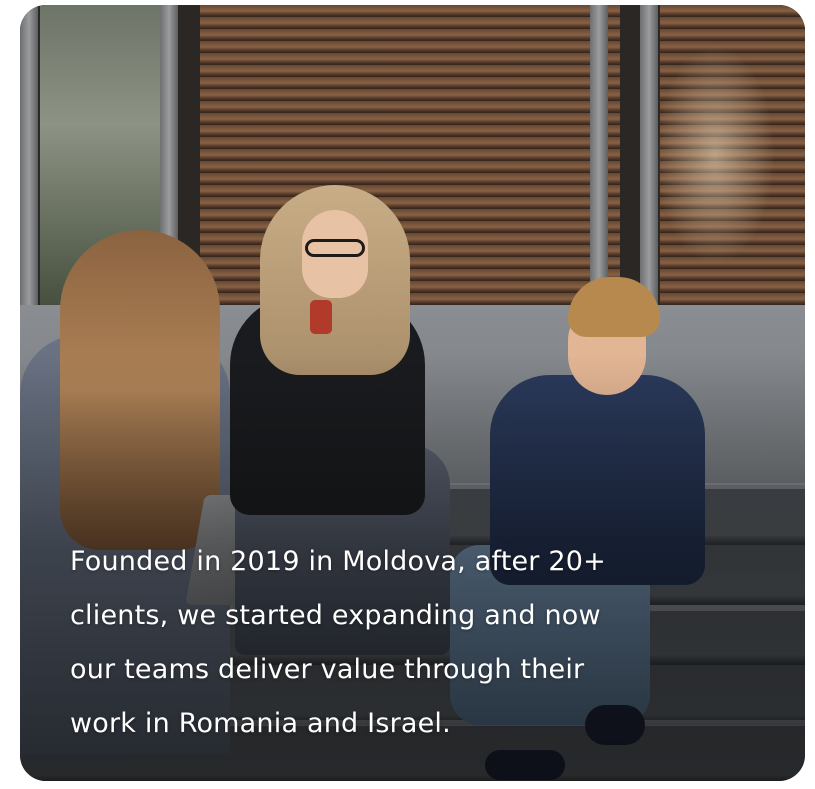 The height and width of the screenshot is (789, 815). Describe the element at coordinates (327, 669) in the screenshot. I see `caption-line: our teams deliver value through their` at that location.